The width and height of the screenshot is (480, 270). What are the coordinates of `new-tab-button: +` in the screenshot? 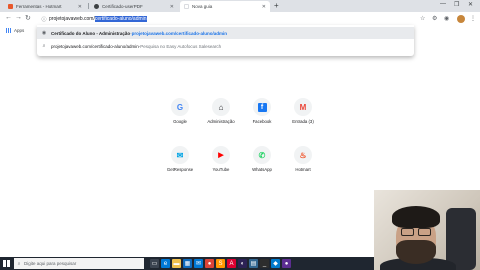 It's located at (276, 5).